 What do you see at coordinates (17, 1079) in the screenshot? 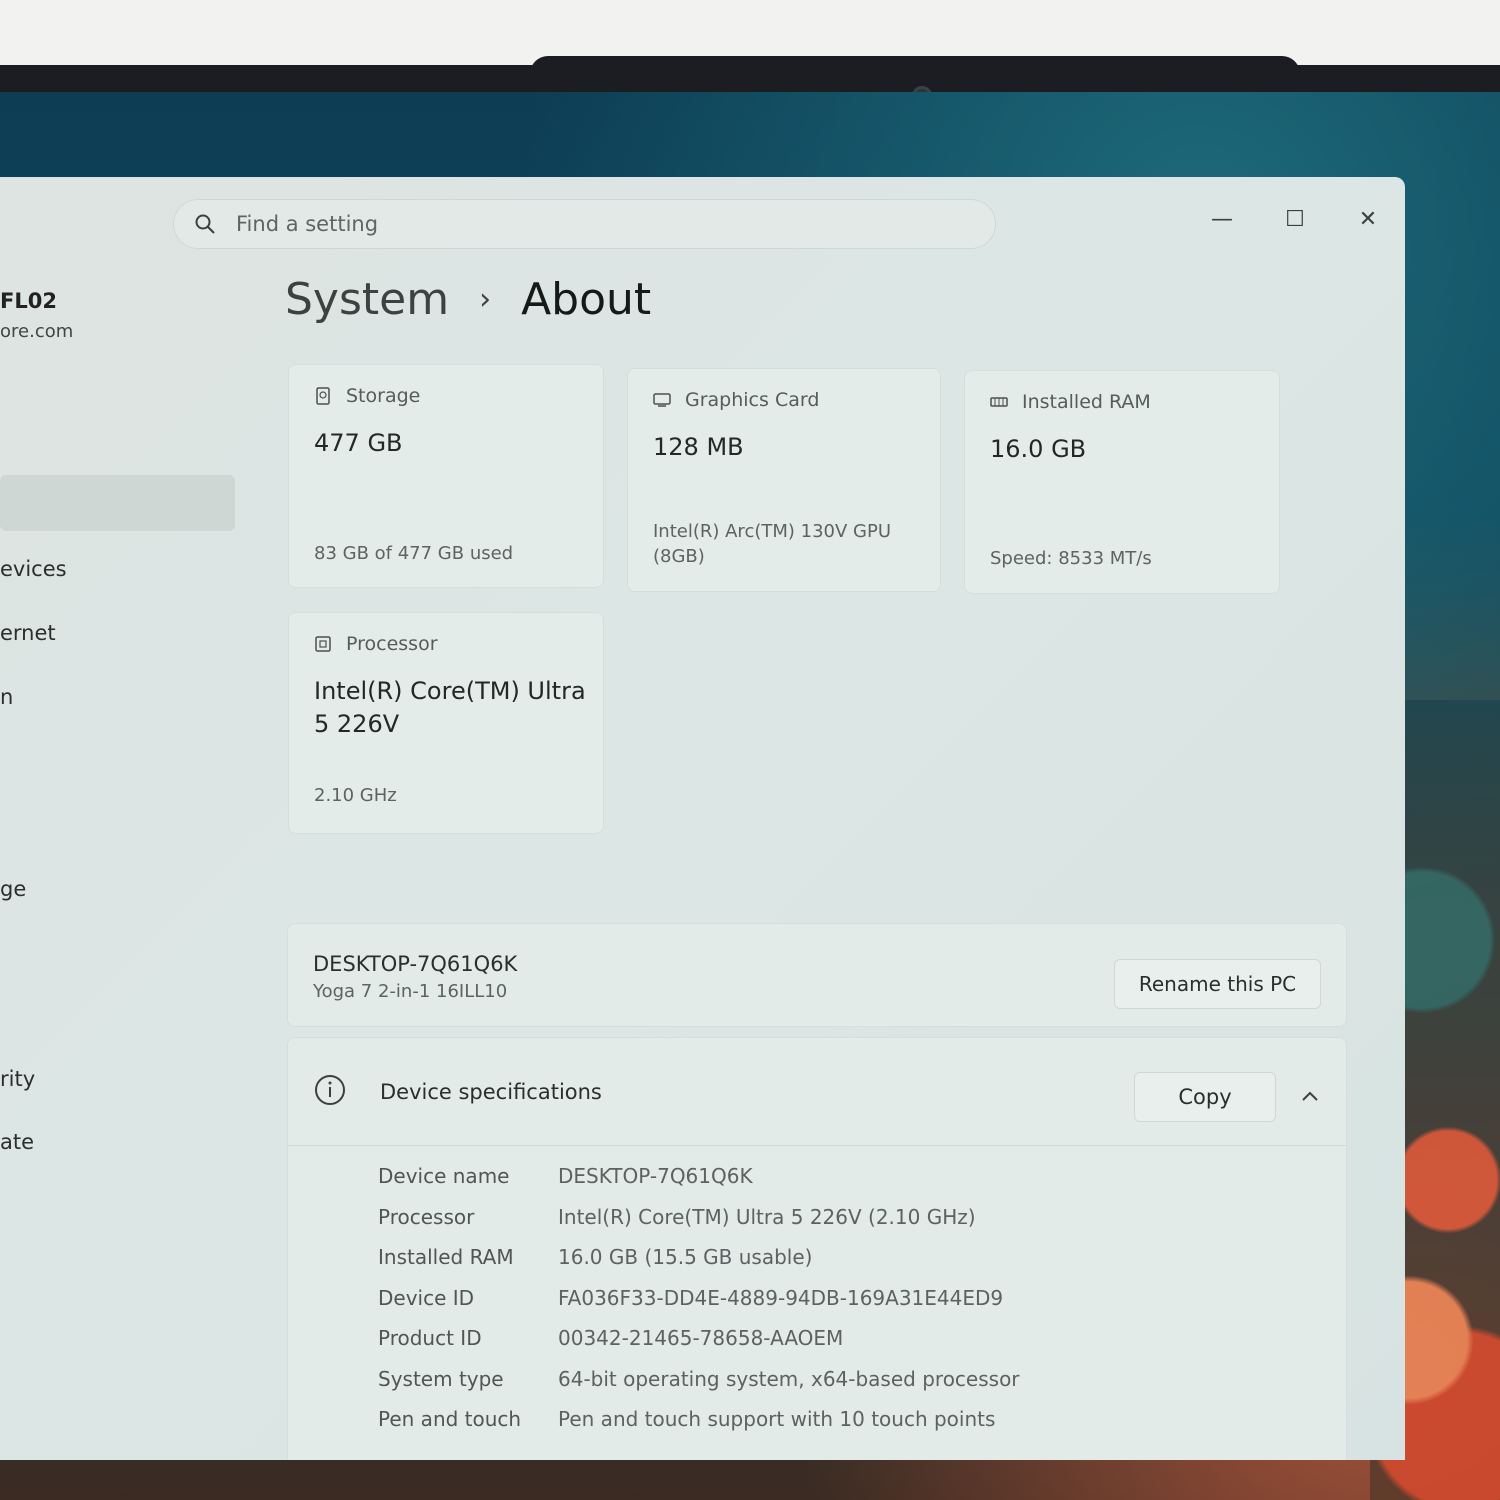
I see `sidebar-item-privacy-security: rity` at bounding box center [17, 1079].